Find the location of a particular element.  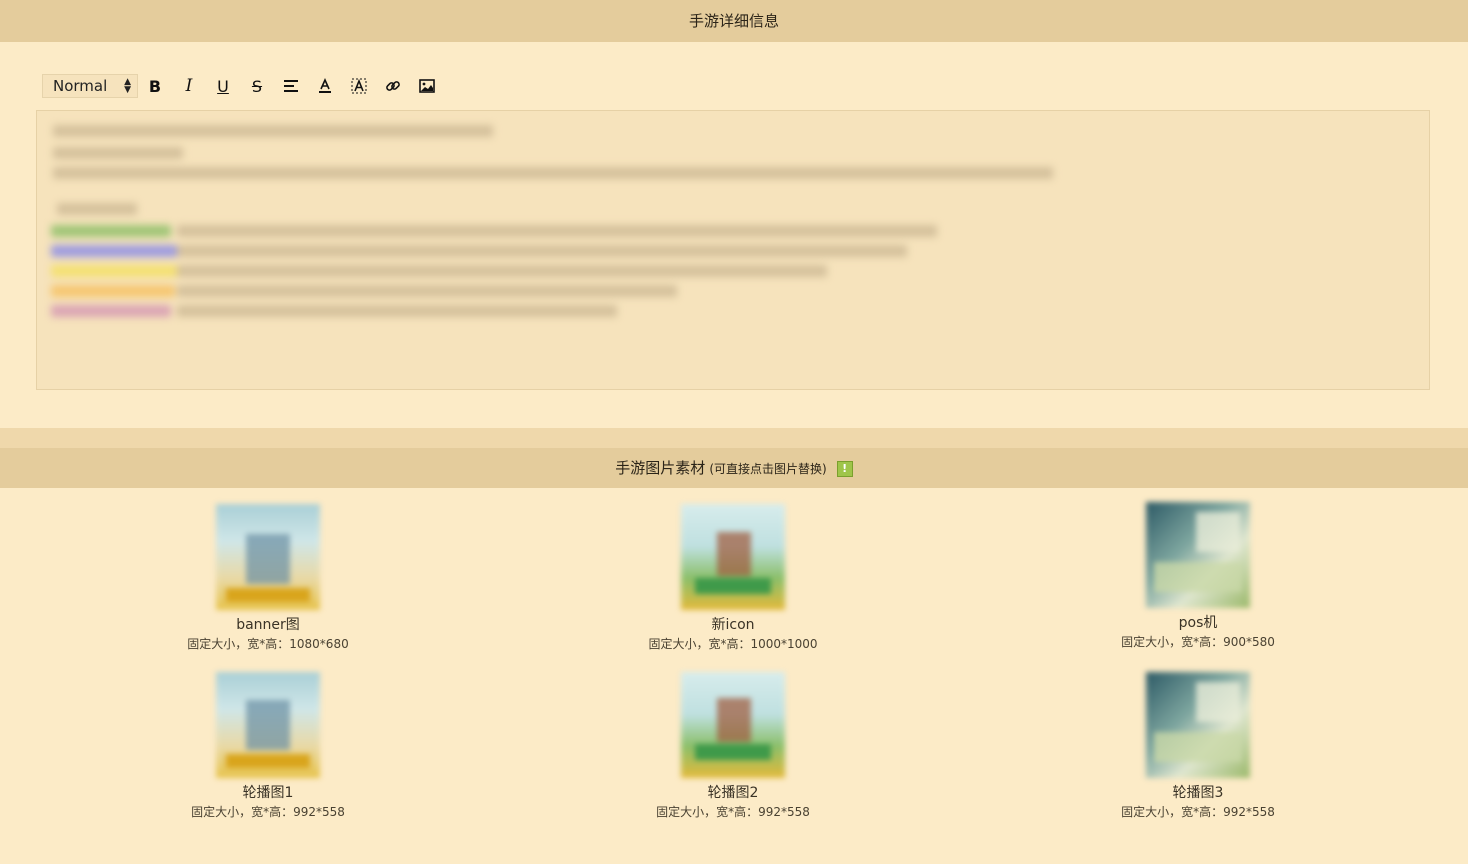

image-tile-size: 固定大小，宽*高：1080*680 is located at coordinates (268, 644).